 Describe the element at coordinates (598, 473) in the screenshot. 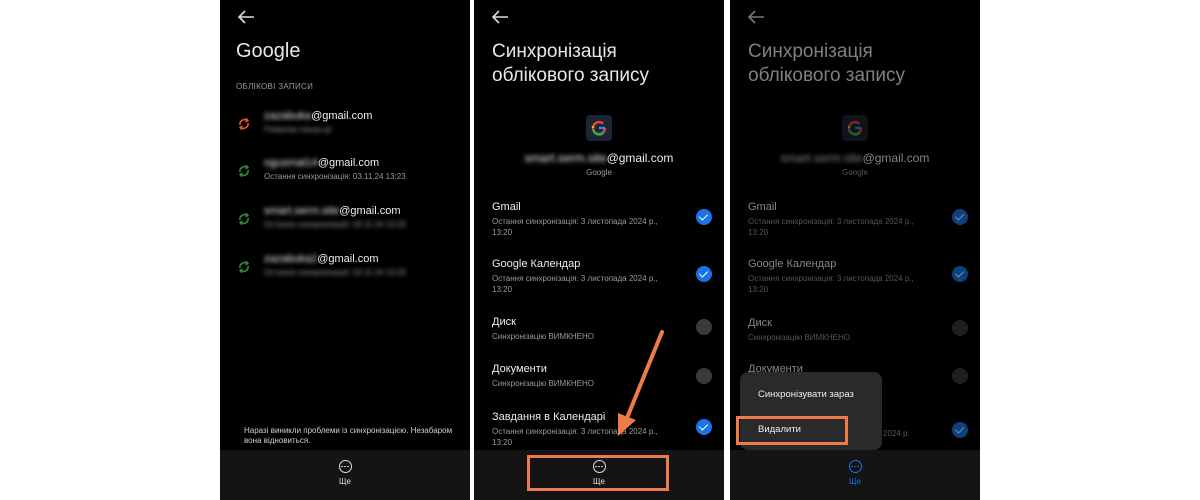

I see `highlight-more-button` at that location.